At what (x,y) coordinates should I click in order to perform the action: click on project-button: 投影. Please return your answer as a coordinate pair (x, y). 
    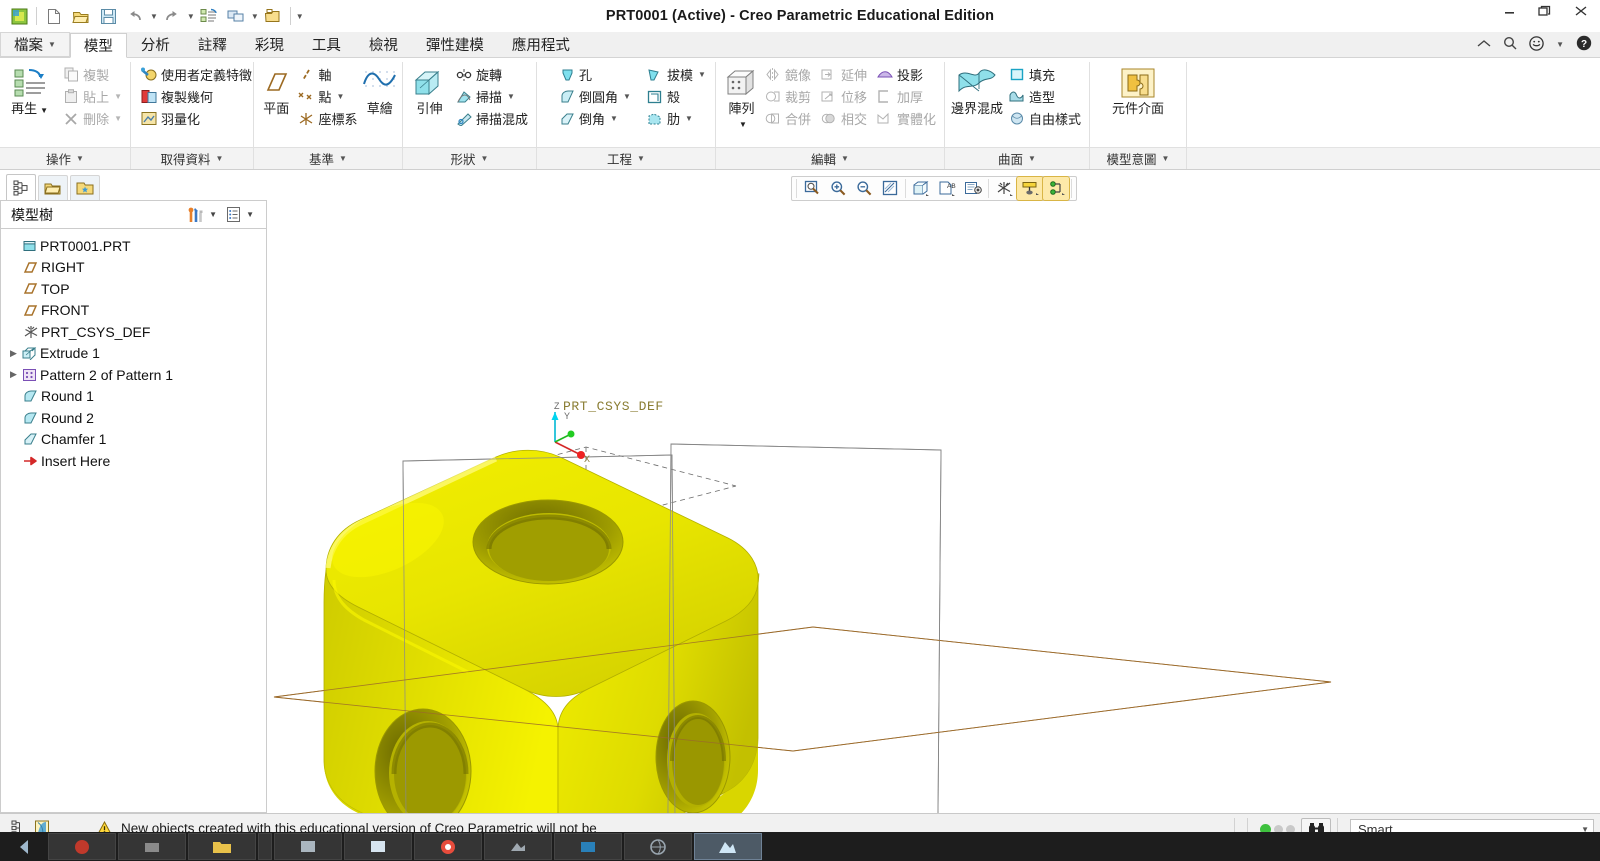
    Looking at the image, I should click on (906, 74).